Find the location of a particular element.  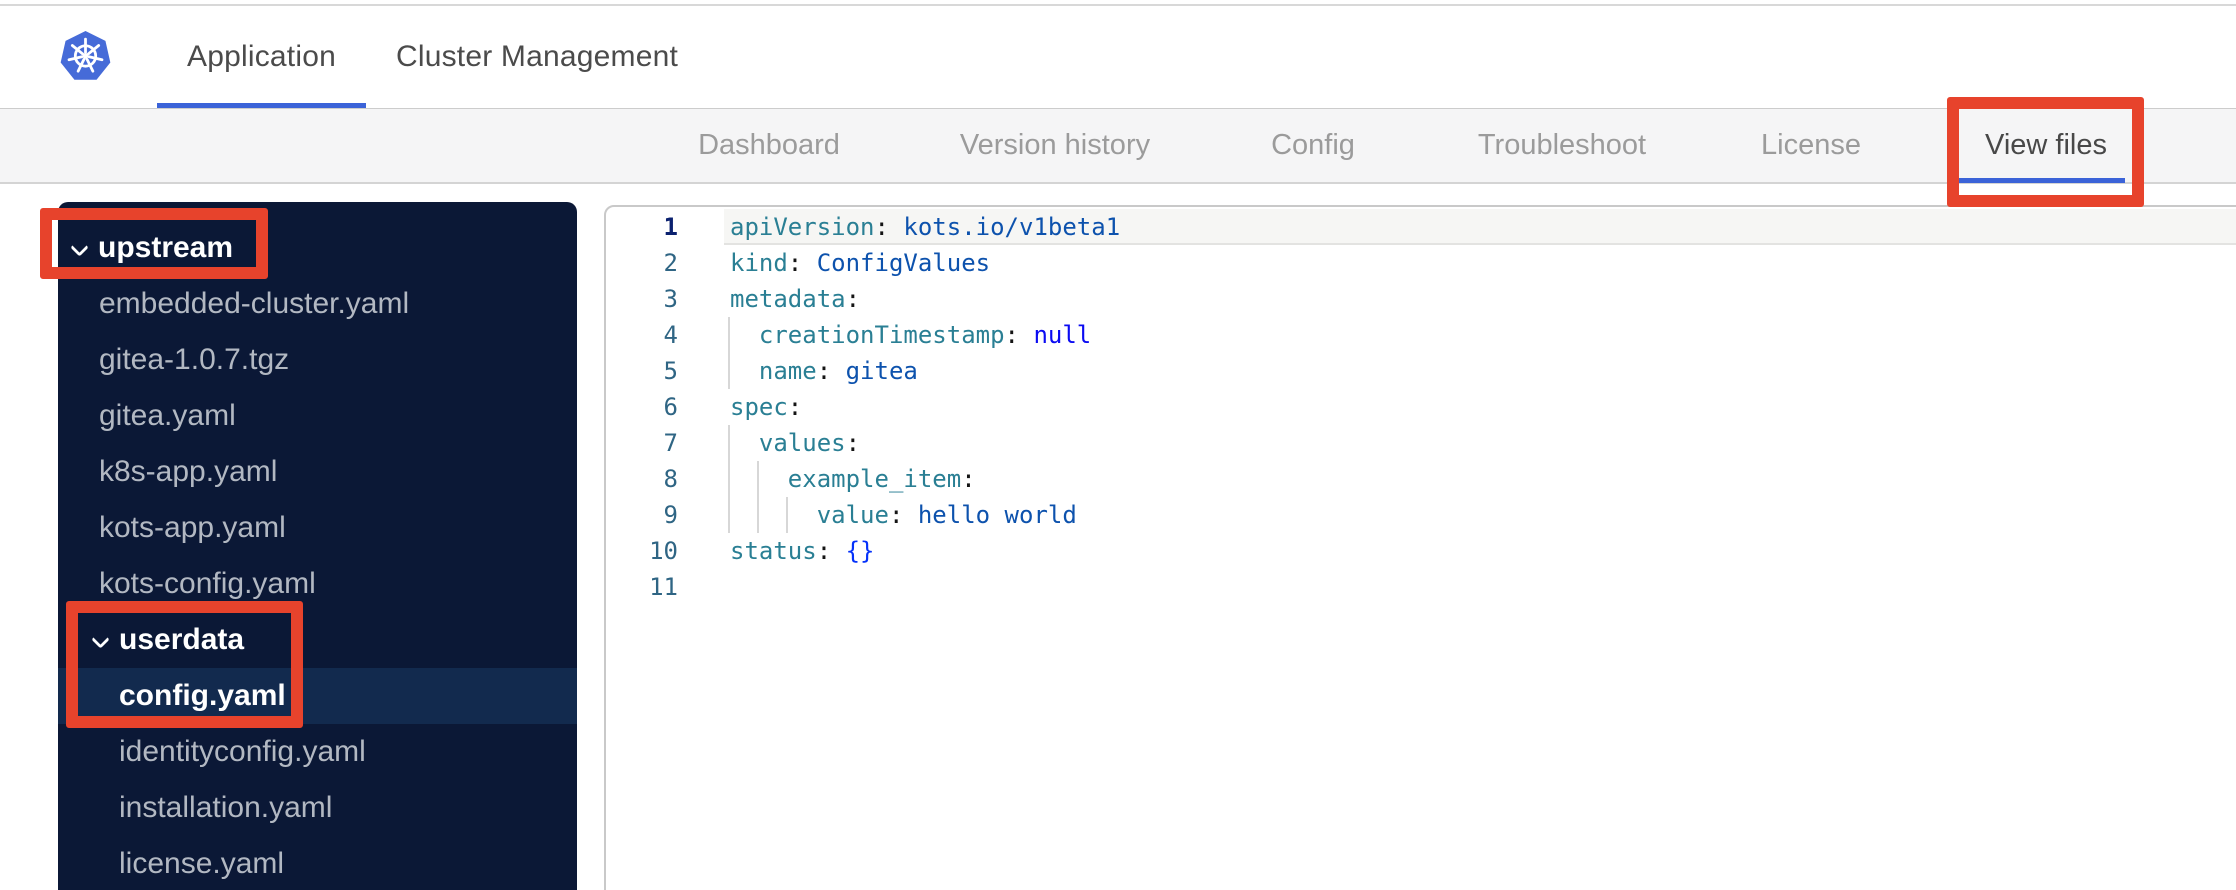

line-number: 9 is located at coordinates (670, 515).